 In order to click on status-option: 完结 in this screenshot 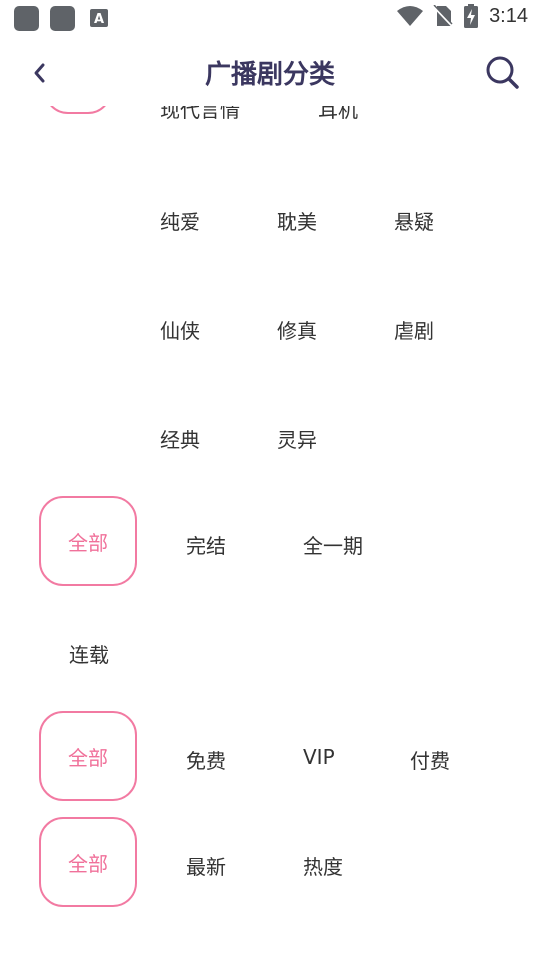, I will do `click(206, 544)`.